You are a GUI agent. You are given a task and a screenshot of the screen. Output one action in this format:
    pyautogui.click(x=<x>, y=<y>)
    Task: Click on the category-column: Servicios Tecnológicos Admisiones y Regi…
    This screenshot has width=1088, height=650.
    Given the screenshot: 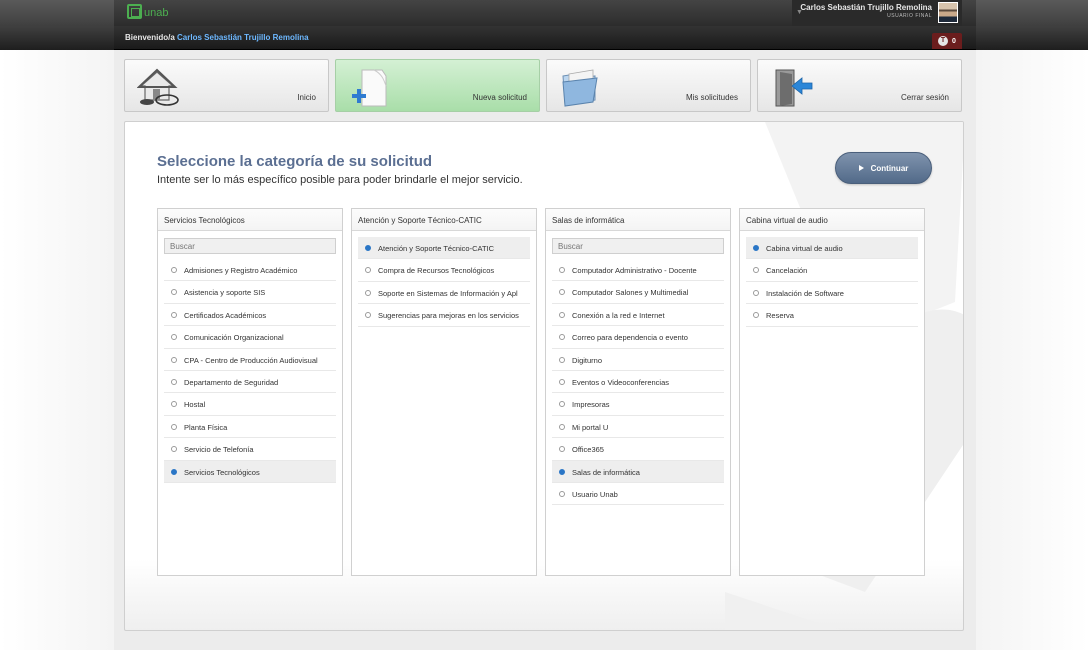 What is the action you would take?
    pyautogui.click(x=250, y=392)
    